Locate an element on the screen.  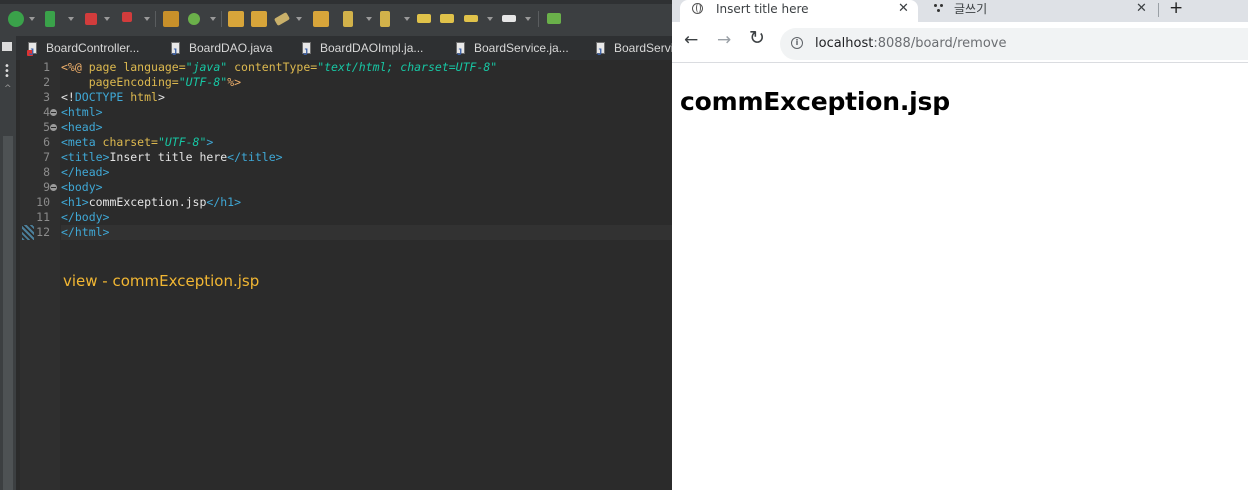
stop-icon is located at coordinates (91, 19).